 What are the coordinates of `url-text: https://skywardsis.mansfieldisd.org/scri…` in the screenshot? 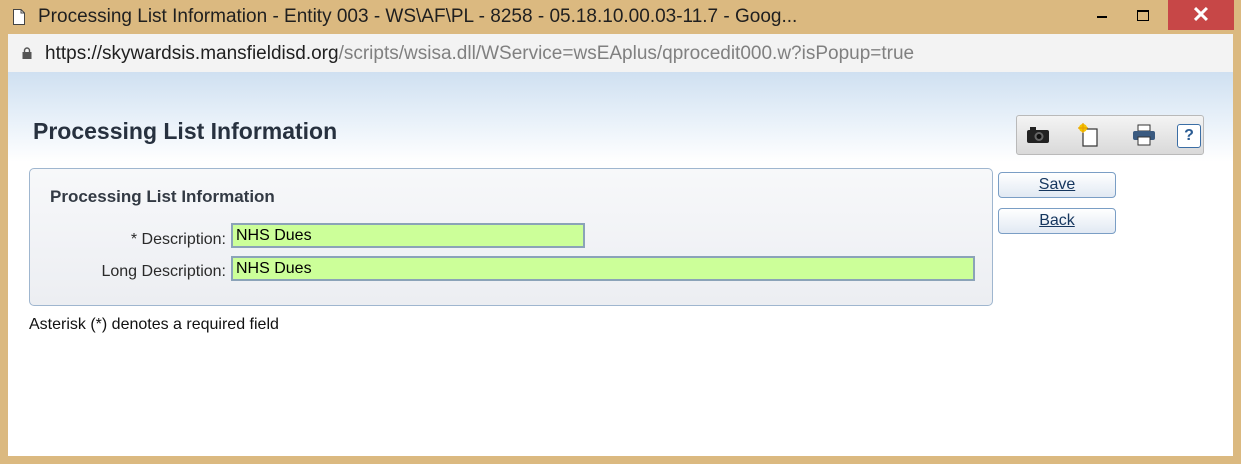 It's located at (479, 54).